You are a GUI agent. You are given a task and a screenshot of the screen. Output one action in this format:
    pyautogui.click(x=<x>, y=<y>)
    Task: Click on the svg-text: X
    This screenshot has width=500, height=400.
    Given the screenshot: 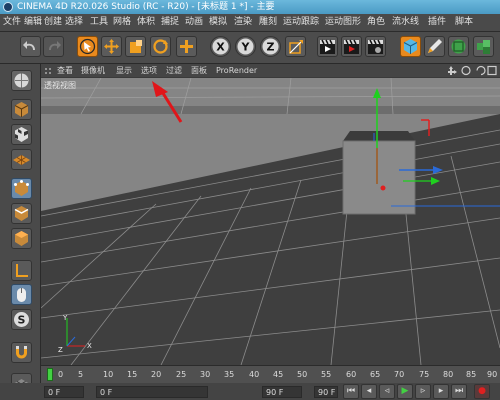 What is the action you would take?
    pyautogui.click(x=220, y=47)
    